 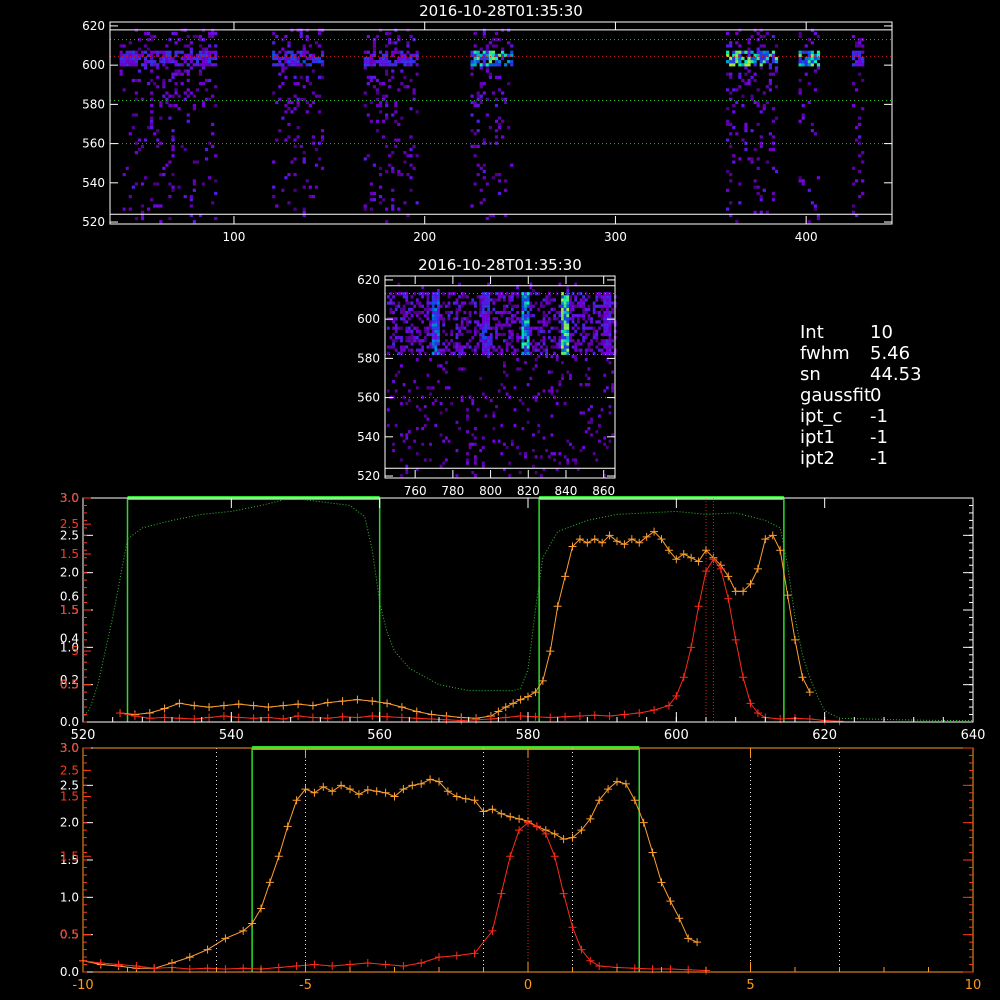 I want to click on line-2-red-plus-marker, so click(x=416, y=718).